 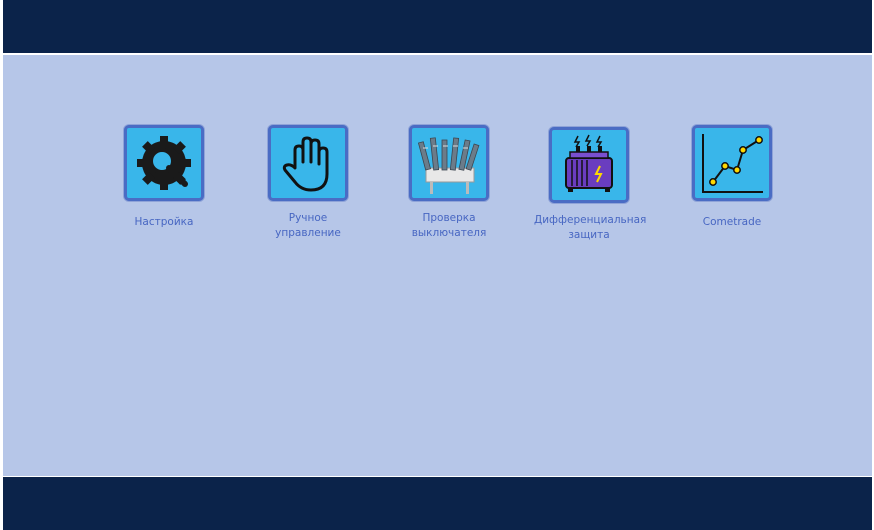 I want to click on hand-icon, so click(x=305, y=164).